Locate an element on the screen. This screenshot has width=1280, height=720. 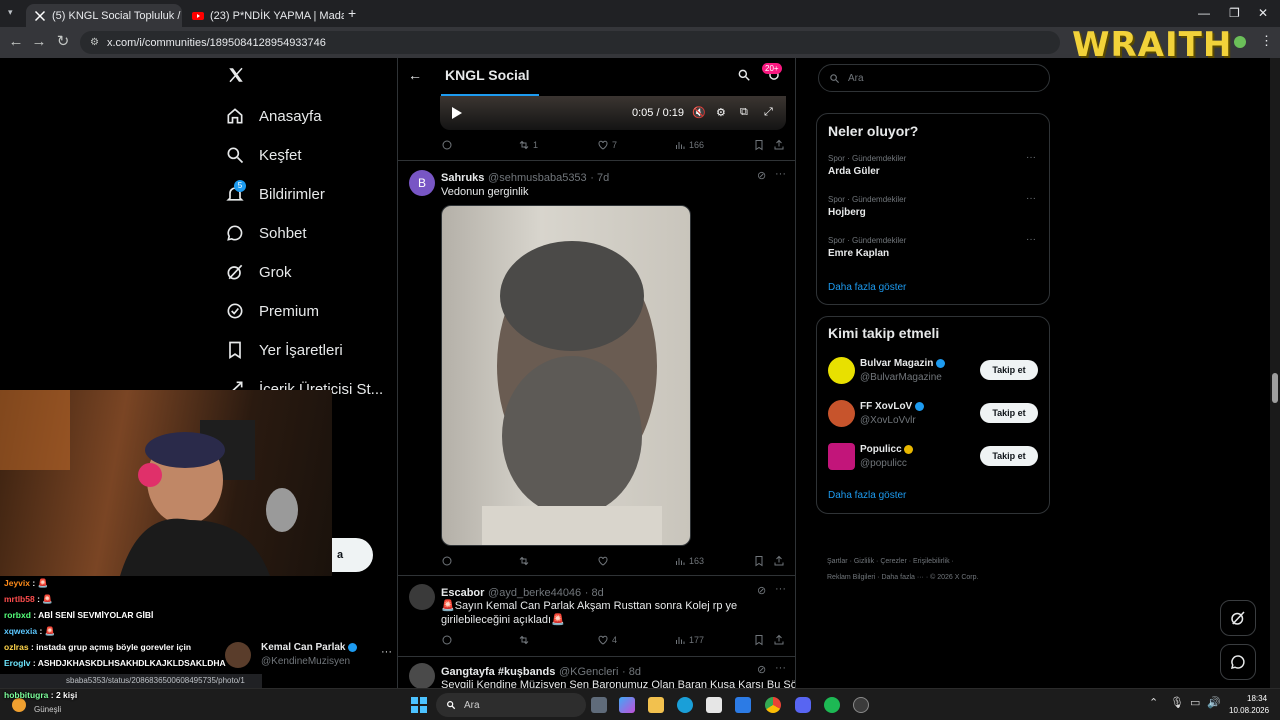
footer-link: Daha fazla ··· is located at coordinates (902, 577).